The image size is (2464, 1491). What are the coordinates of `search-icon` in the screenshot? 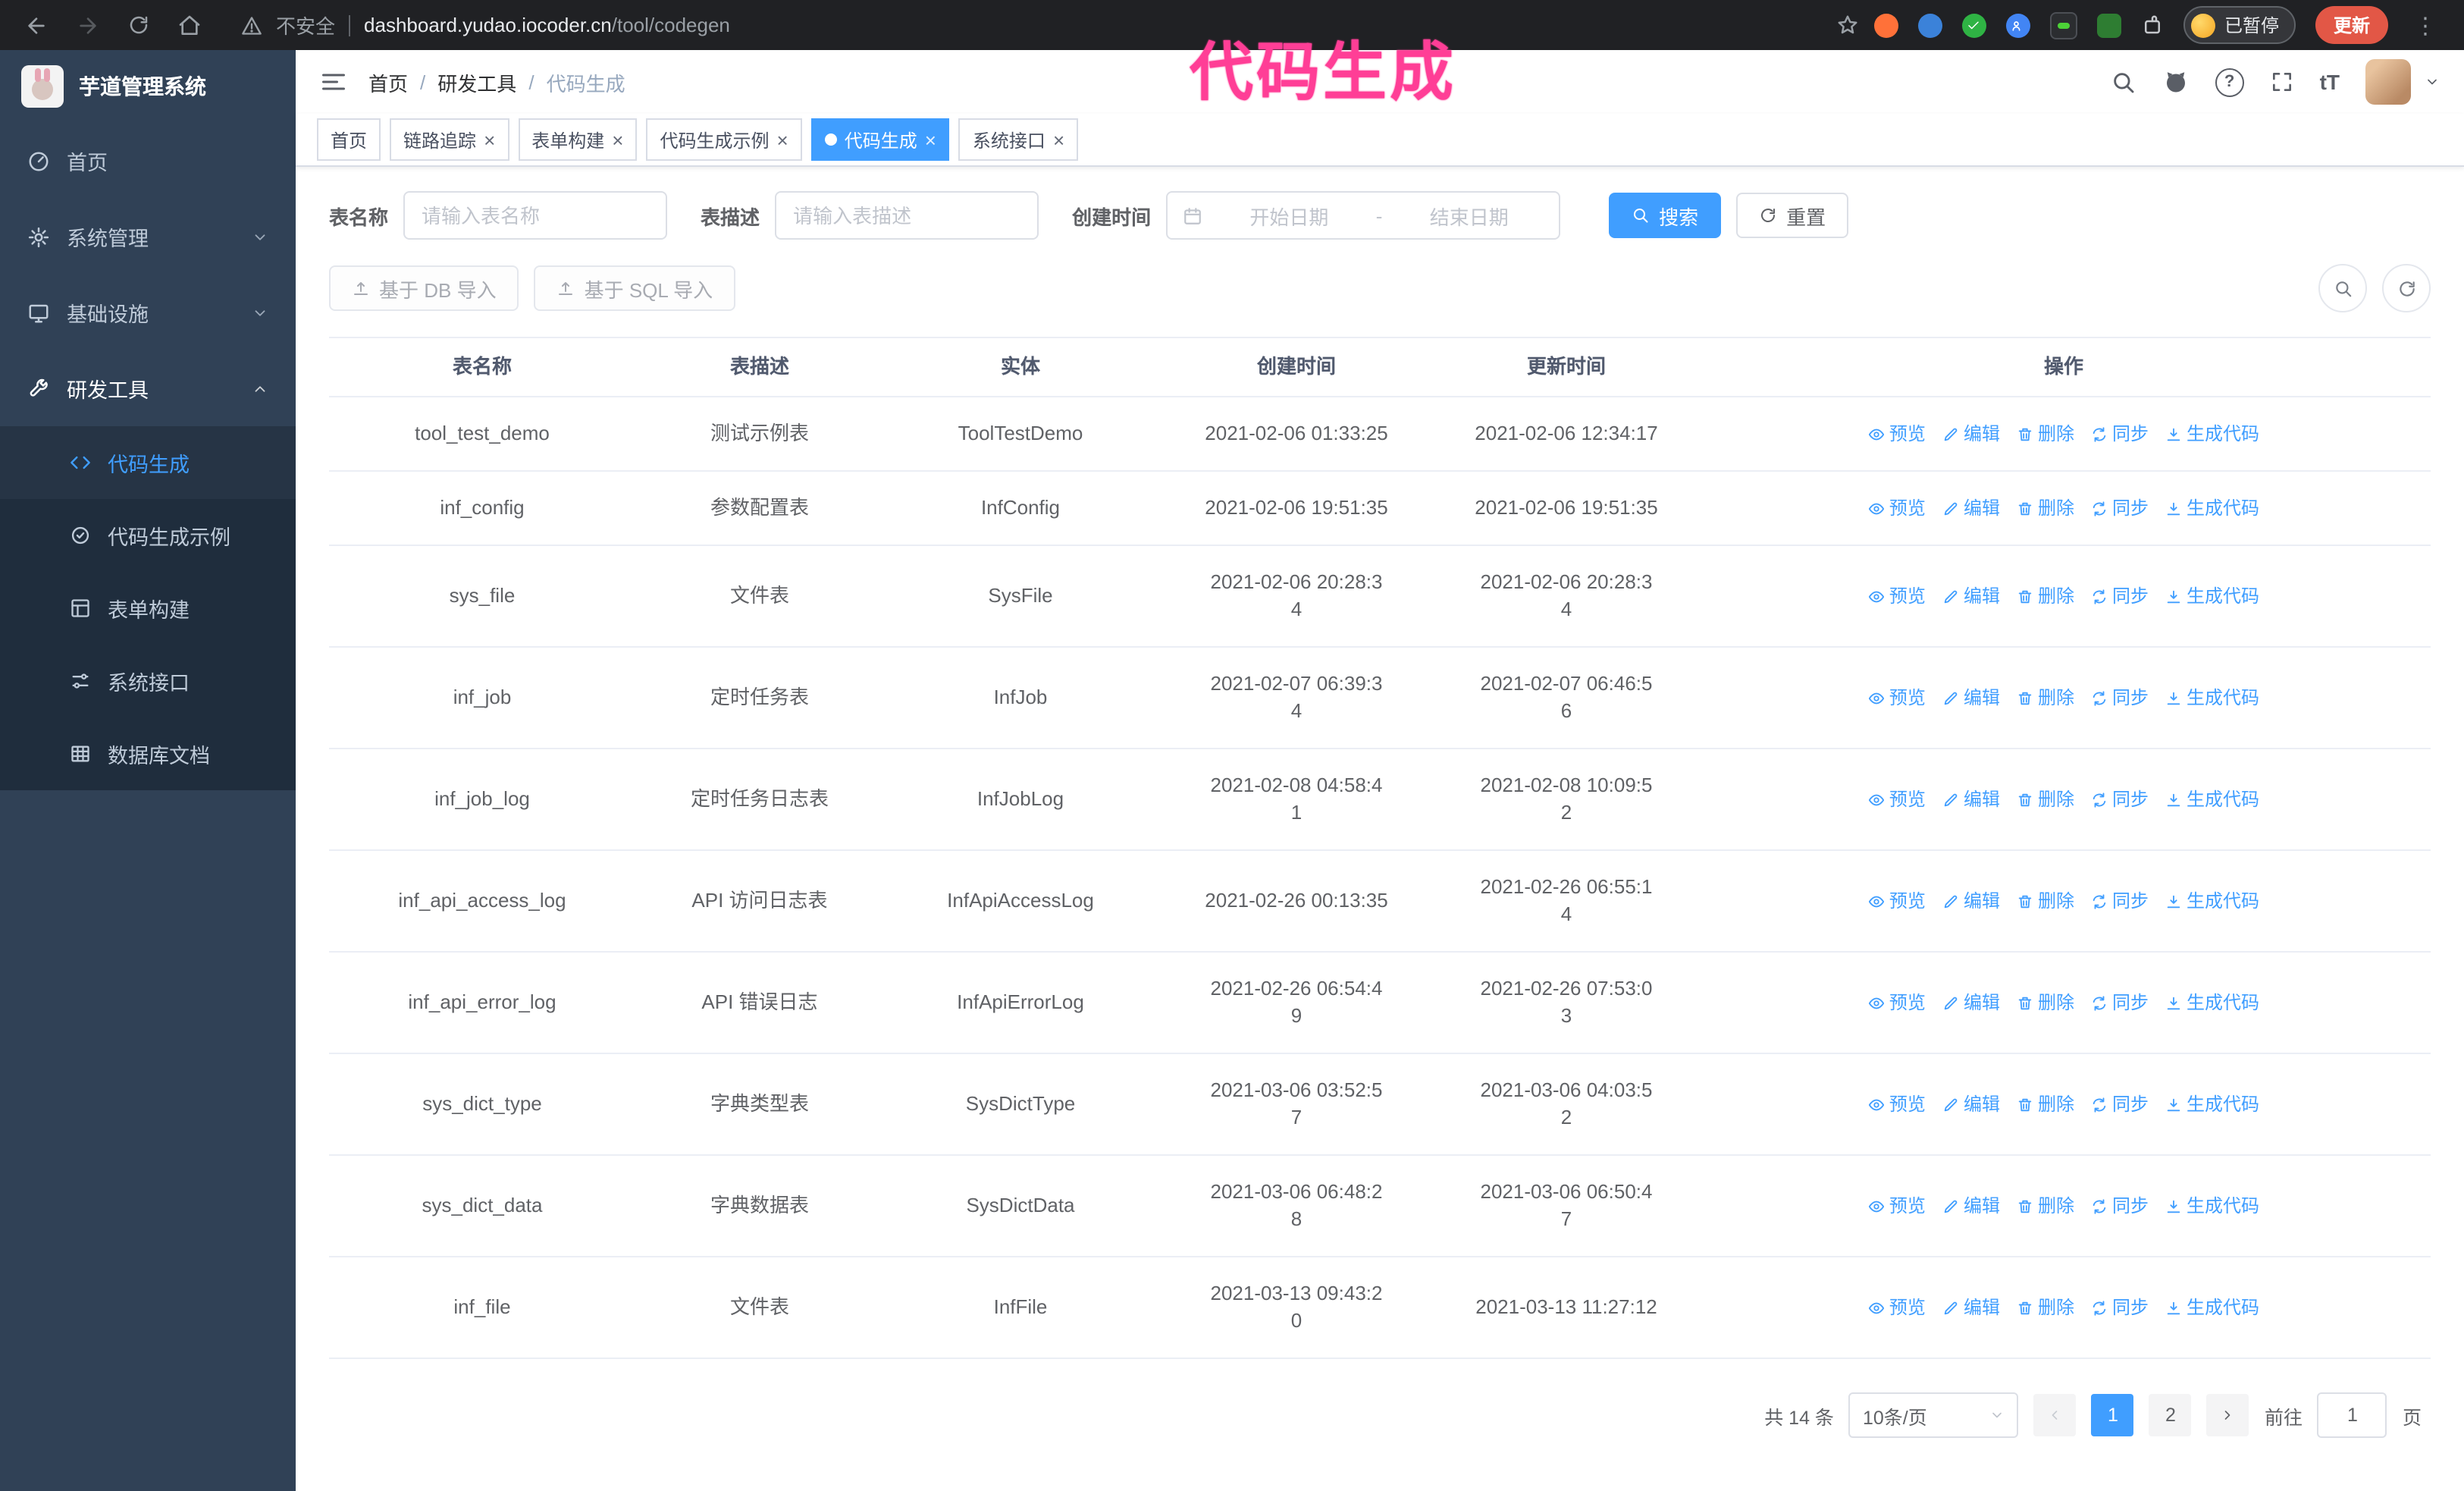 It's located at (2123, 82).